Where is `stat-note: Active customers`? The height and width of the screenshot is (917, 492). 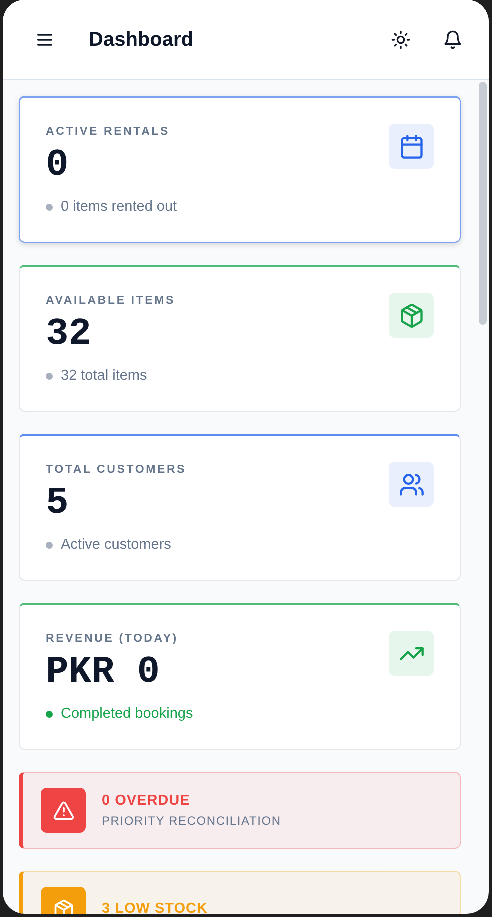 stat-note: Active customers is located at coordinates (116, 545).